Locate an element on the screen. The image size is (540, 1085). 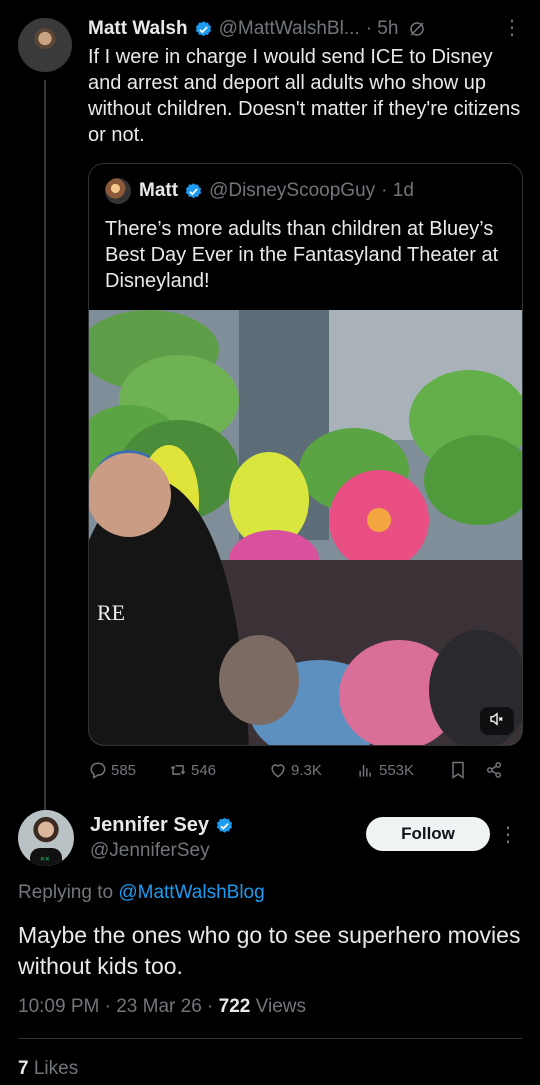
reply-author-name: Jennifer Sey is located at coordinates (149, 825).